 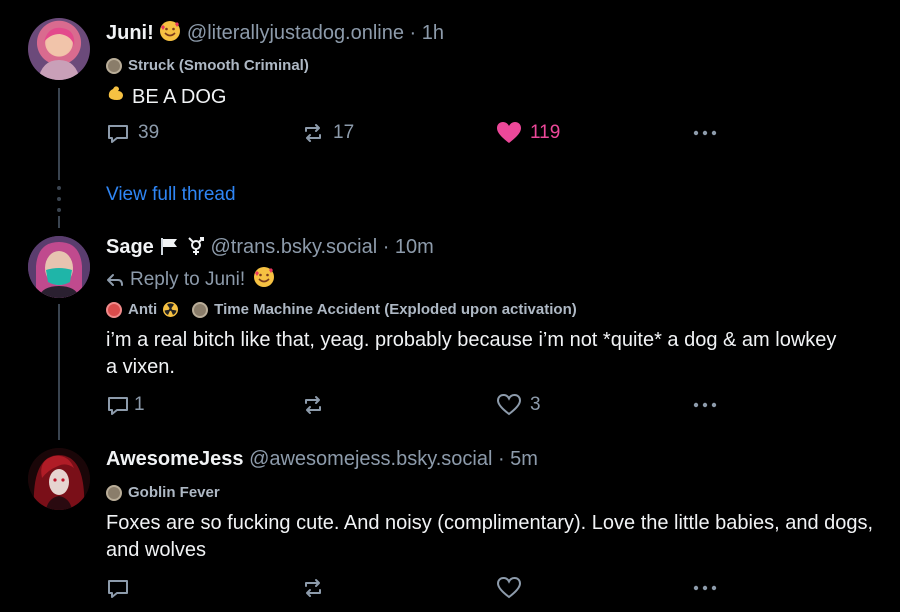 I want to click on reply-count: 1, so click(x=139, y=404).